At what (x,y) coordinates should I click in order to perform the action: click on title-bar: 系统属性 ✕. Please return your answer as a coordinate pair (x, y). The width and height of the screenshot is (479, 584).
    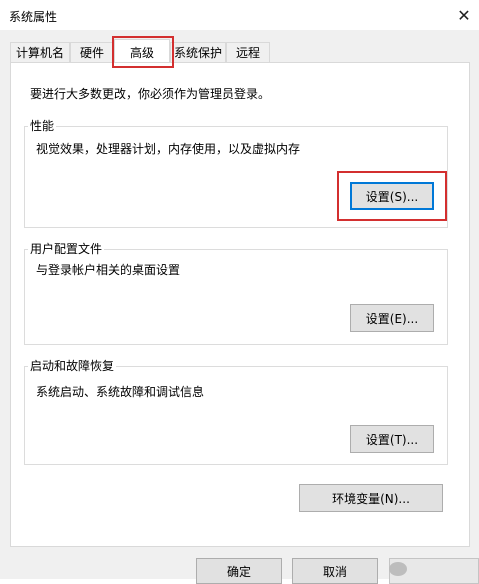
    Looking at the image, I should click on (239, 15).